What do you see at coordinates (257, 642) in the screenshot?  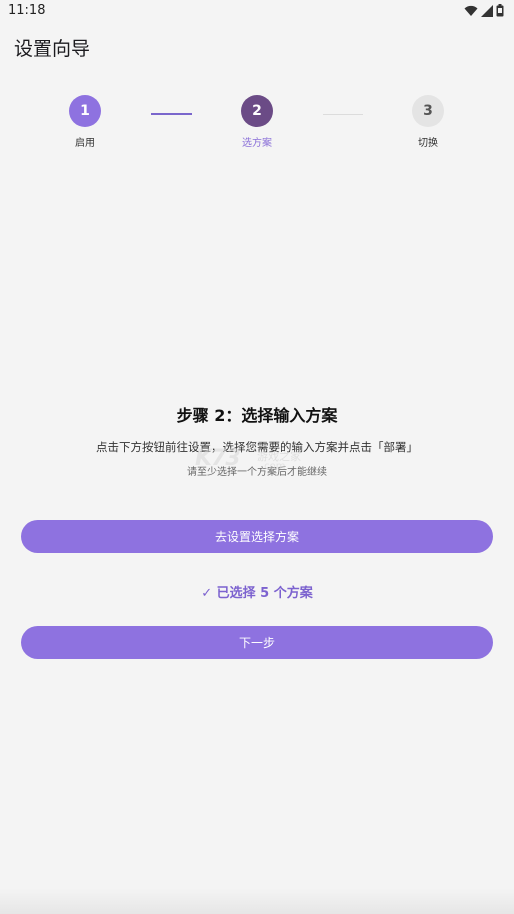 I see `next-step-button: 下一步` at bounding box center [257, 642].